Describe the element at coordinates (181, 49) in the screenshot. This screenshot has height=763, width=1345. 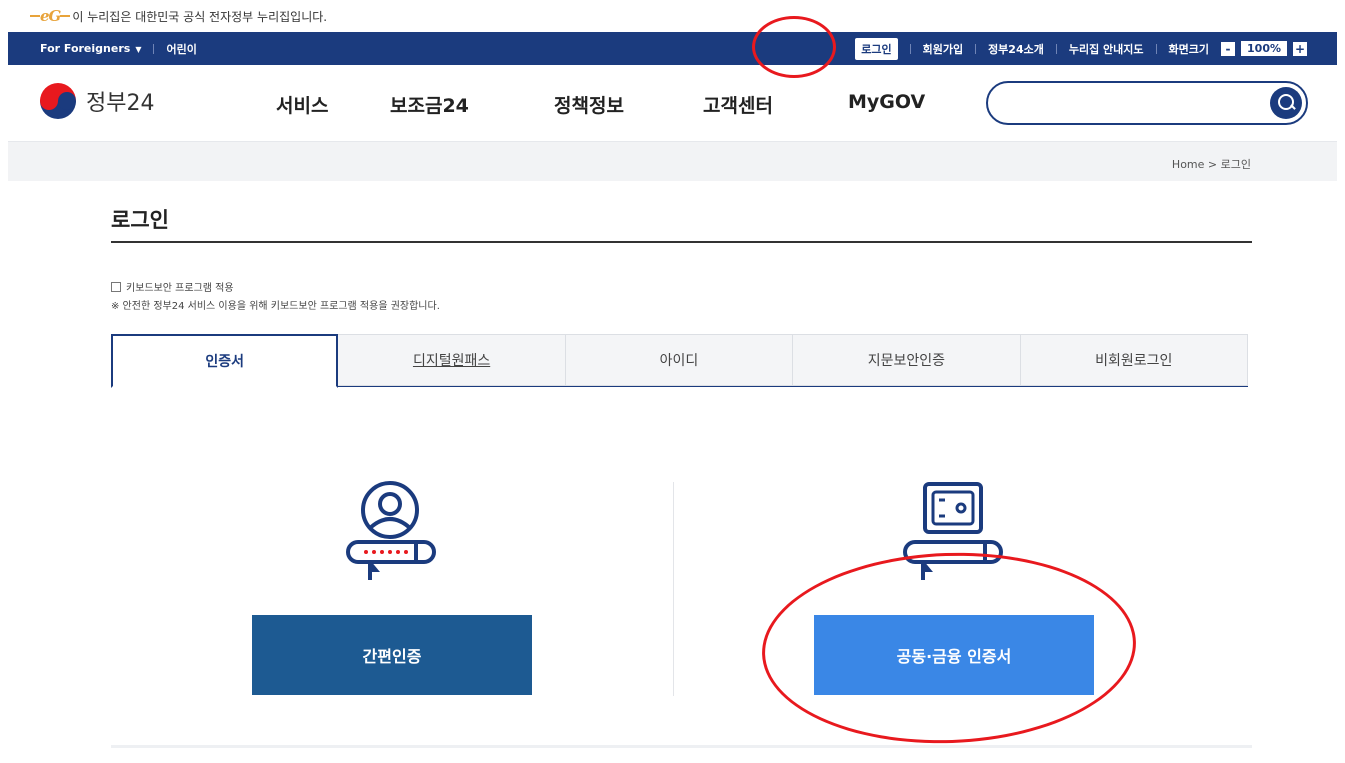
I see `kids-link: 어린이` at that location.